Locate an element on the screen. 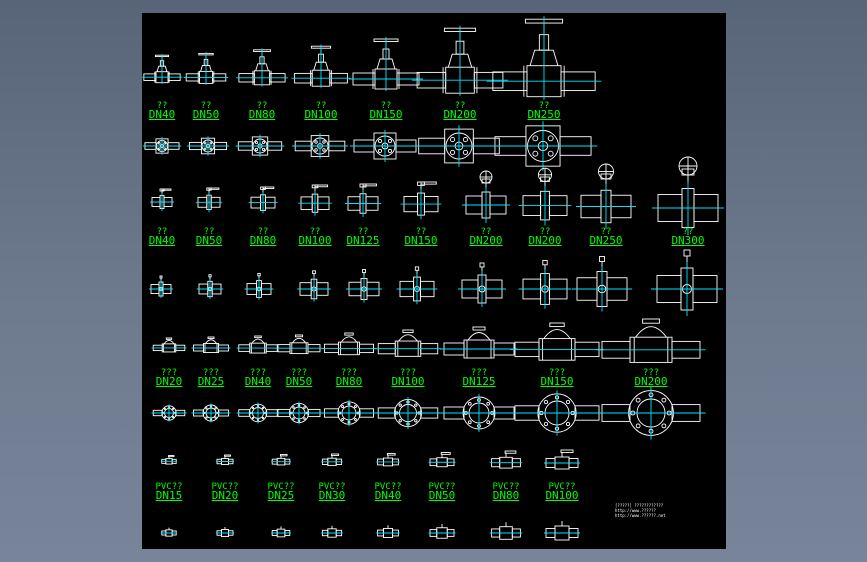  valve-label: PVC?? DN30 is located at coordinates (331, 491).